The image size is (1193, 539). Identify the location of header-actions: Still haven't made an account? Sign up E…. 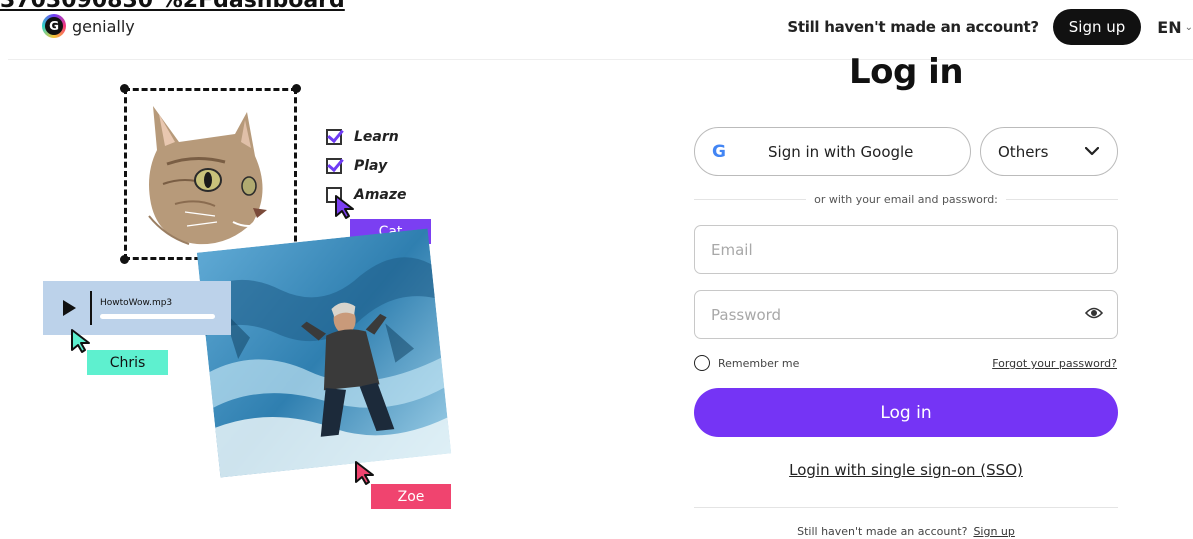
(990, 27).